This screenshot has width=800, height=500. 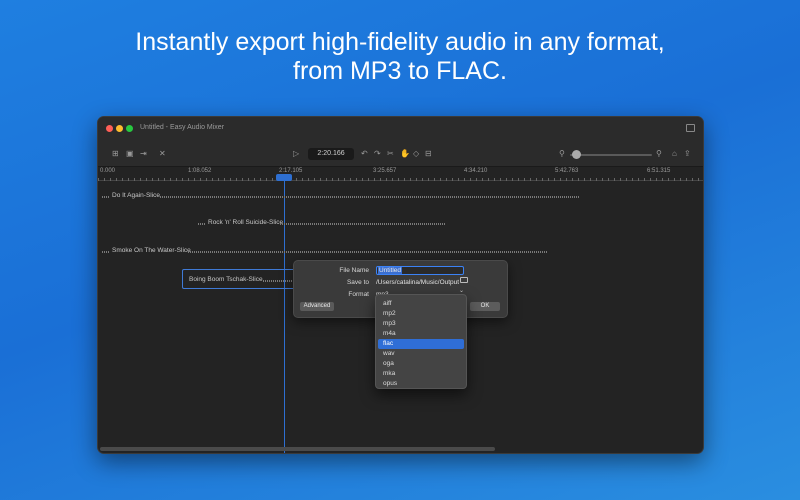 What do you see at coordinates (674, 153) in the screenshot?
I see `lock-icon: ⌂` at bounding box center [674, 153].